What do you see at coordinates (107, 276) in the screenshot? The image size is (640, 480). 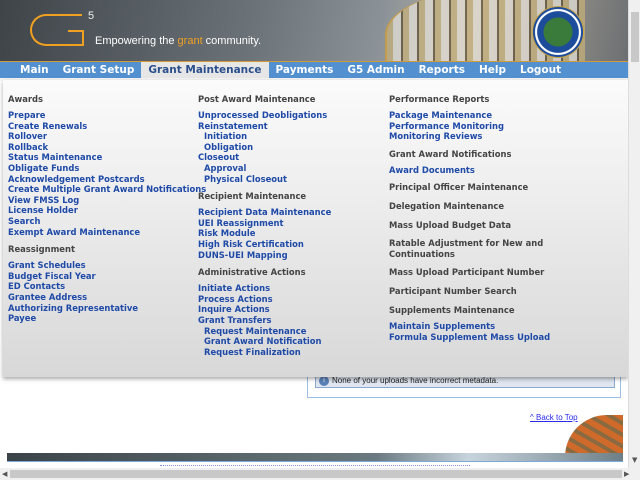 I see `menu-link-budget-fiscal-year: Budget Fiscal Year` at bounding box center [107, 276].